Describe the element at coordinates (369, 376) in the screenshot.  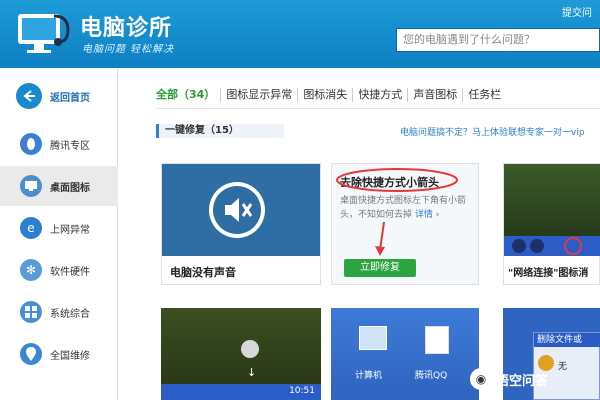
I see `desktop-icon-label: 计算机` at that location.